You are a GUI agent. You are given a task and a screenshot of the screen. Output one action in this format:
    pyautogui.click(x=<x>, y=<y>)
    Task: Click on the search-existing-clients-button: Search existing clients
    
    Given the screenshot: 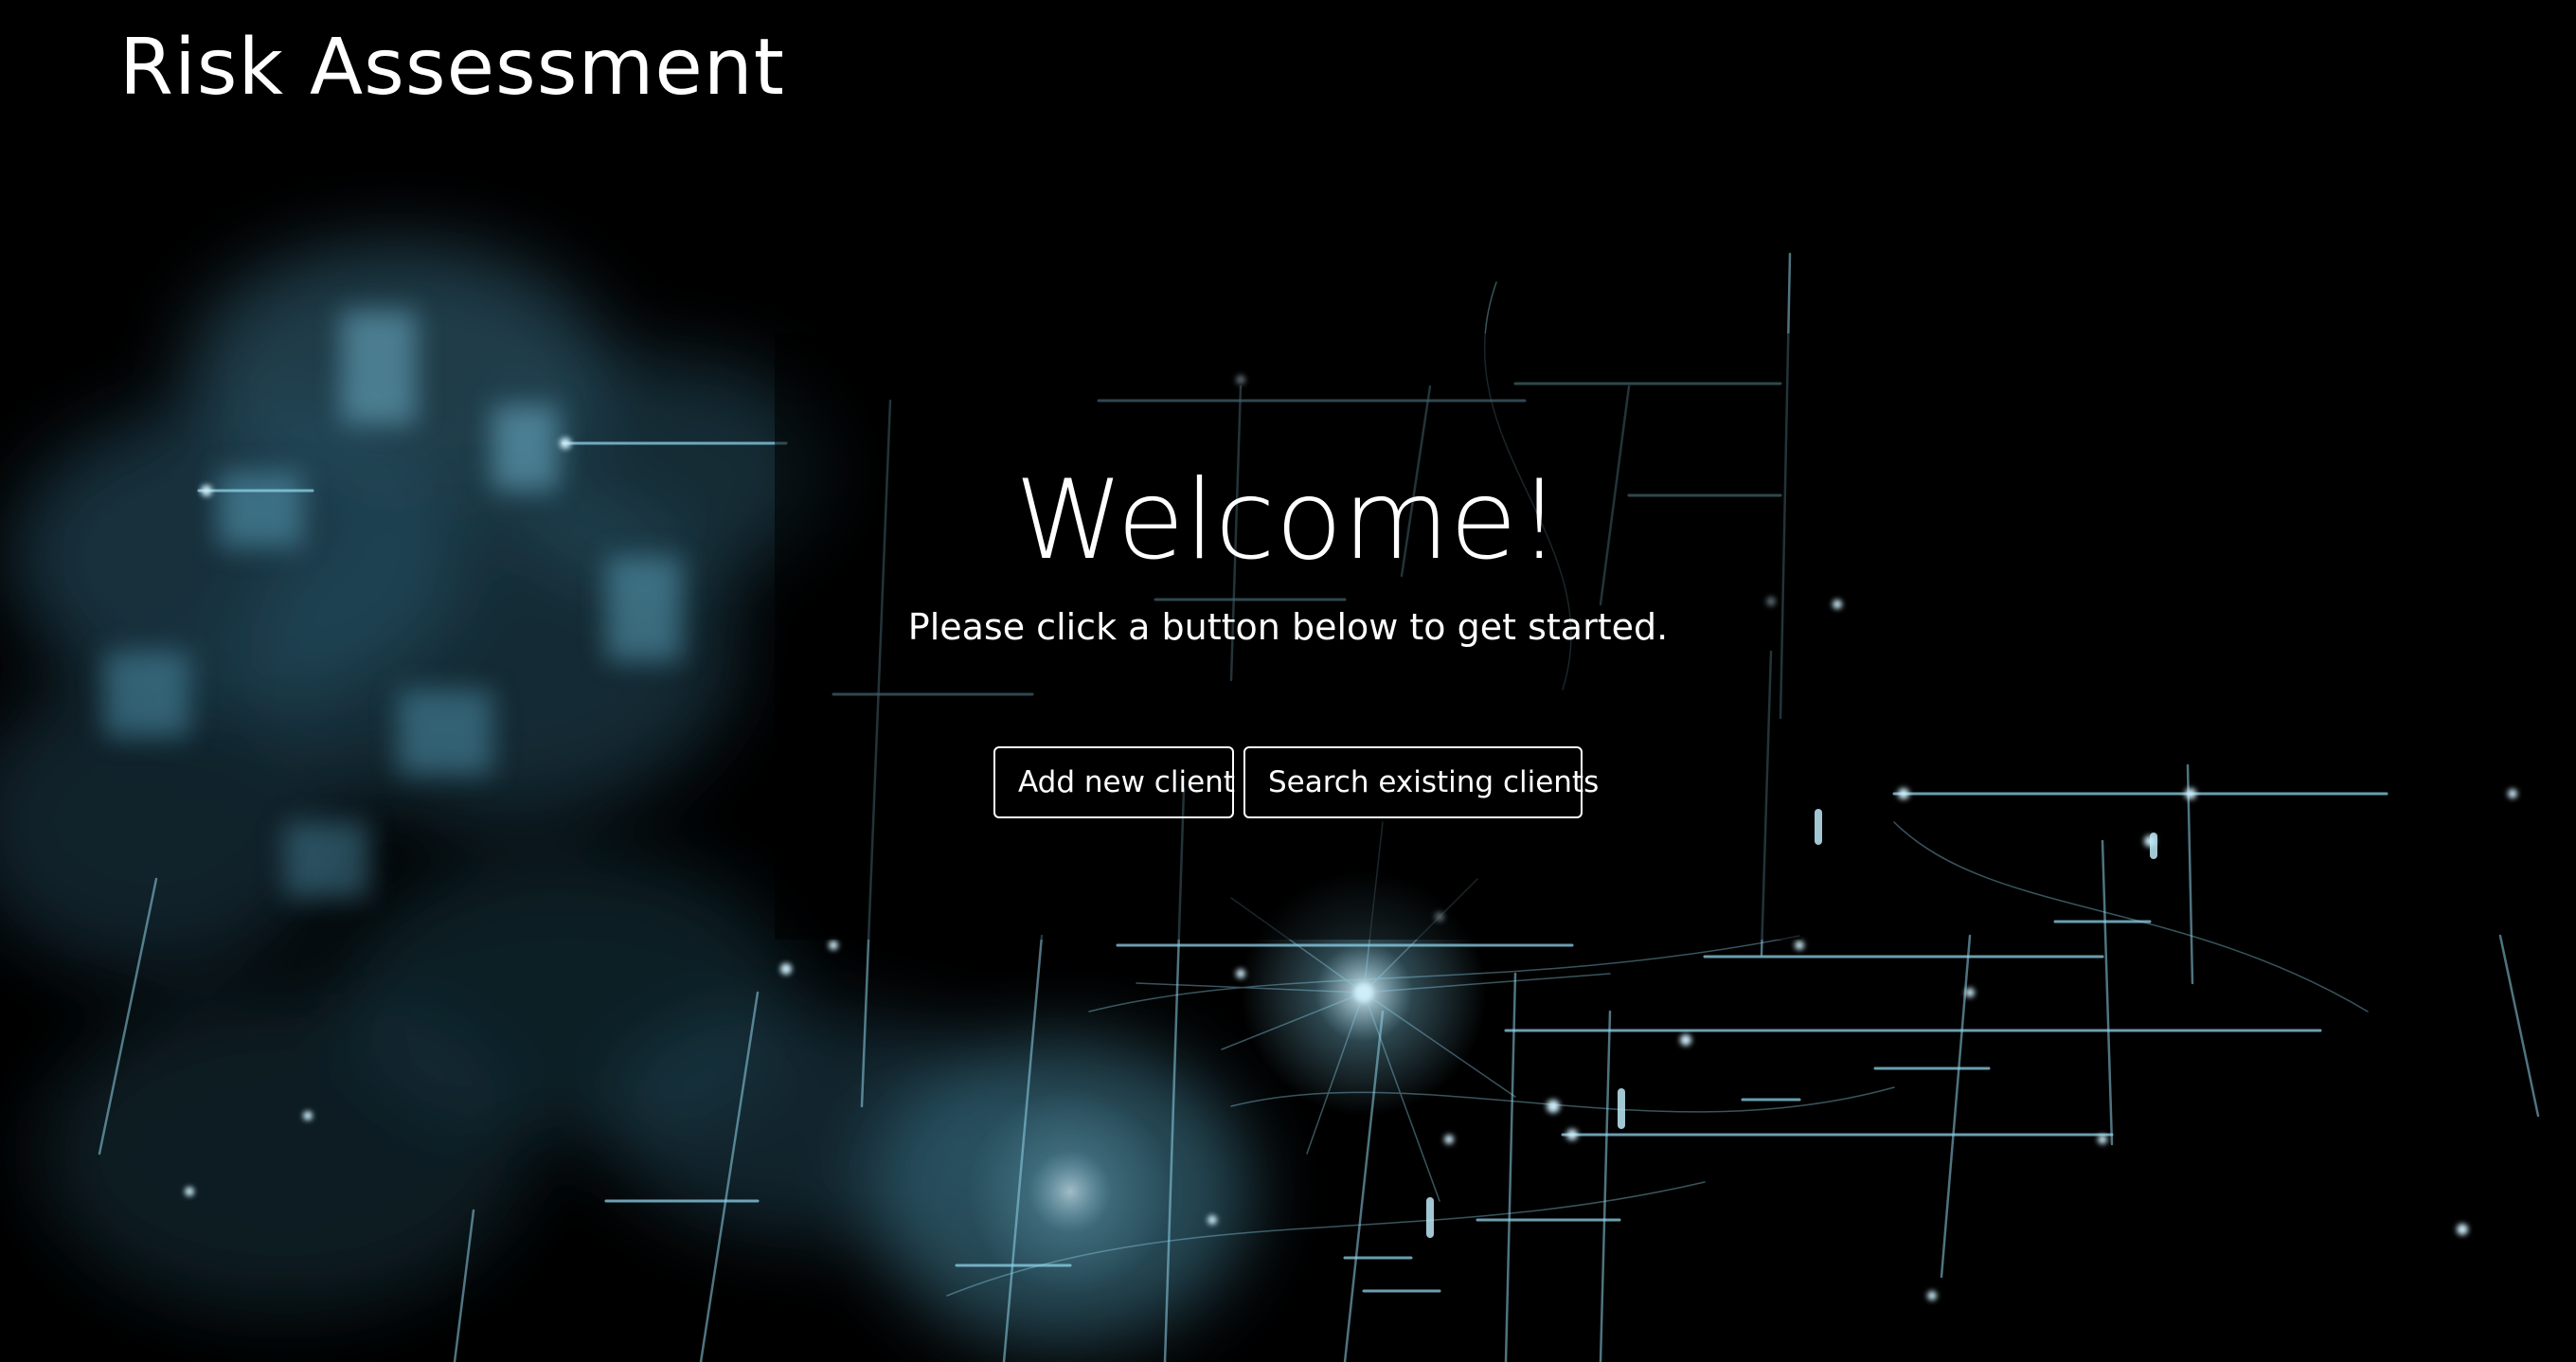 What is the action you would take?
    pyautogui.click(x=1421, y=782)
    